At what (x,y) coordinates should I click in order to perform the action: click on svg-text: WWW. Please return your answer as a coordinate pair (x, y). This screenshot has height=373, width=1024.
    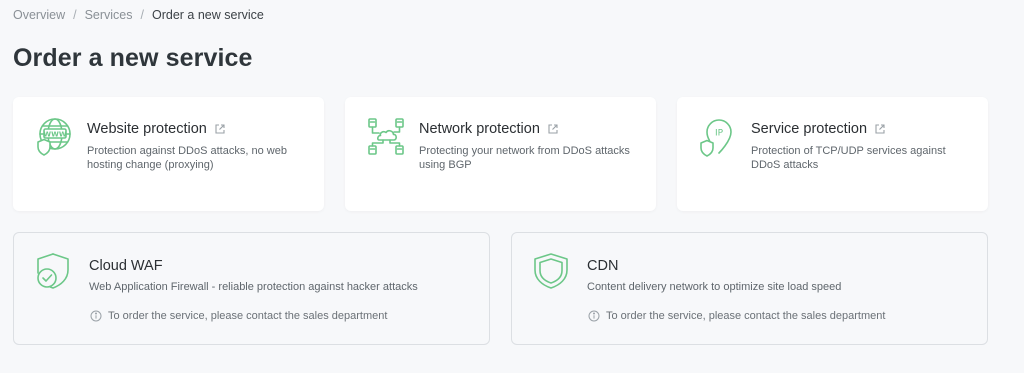
    Looking at the image, I should click on (54, 135).